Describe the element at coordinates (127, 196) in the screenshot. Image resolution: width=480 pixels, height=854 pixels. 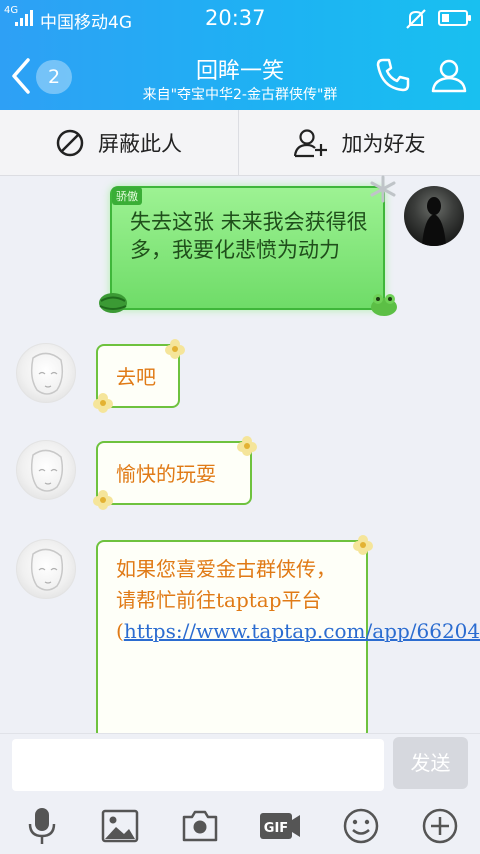
I see `bubble-tag: 骄傲` at that location.